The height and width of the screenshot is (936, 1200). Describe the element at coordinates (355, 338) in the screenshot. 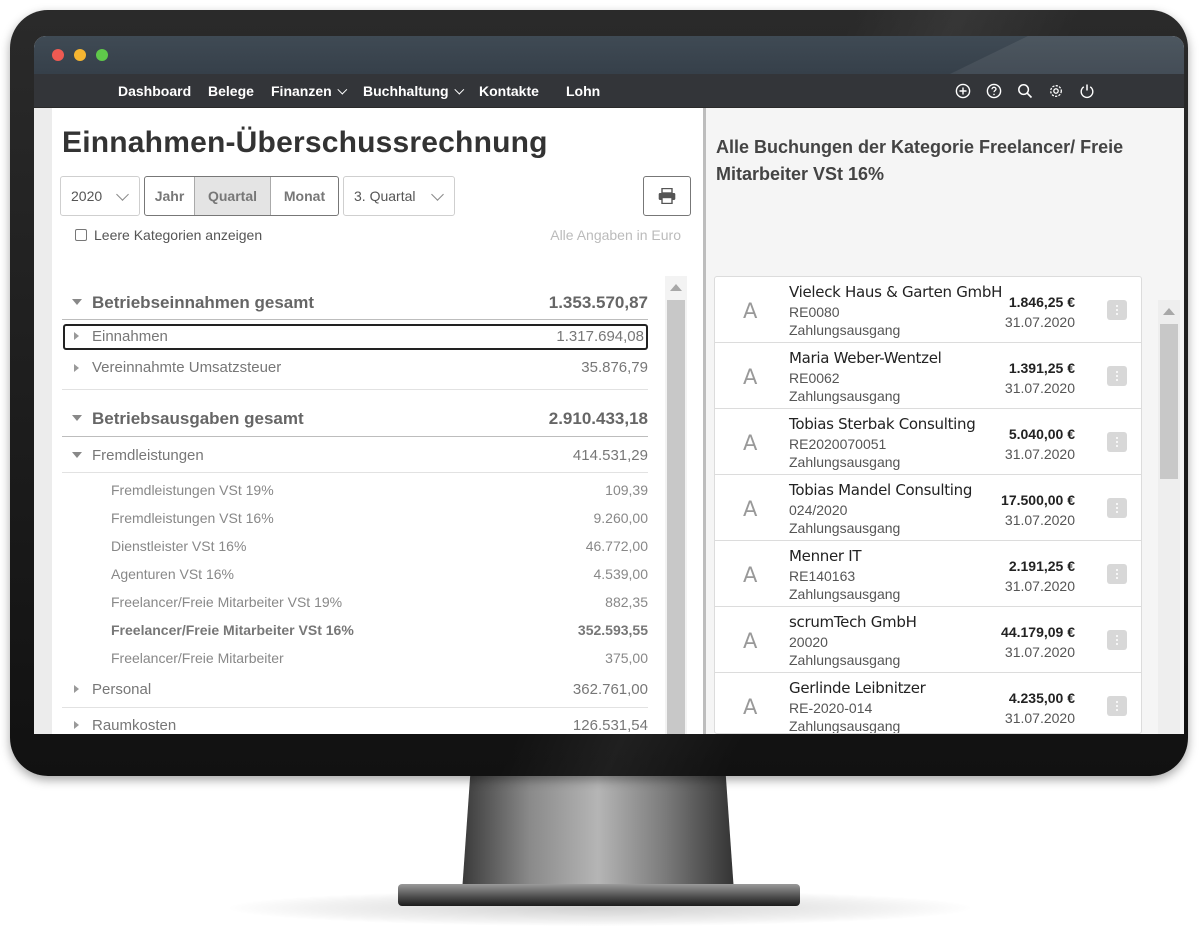

I see `table-row: Einnahmen 1.317.694,08` at that location.